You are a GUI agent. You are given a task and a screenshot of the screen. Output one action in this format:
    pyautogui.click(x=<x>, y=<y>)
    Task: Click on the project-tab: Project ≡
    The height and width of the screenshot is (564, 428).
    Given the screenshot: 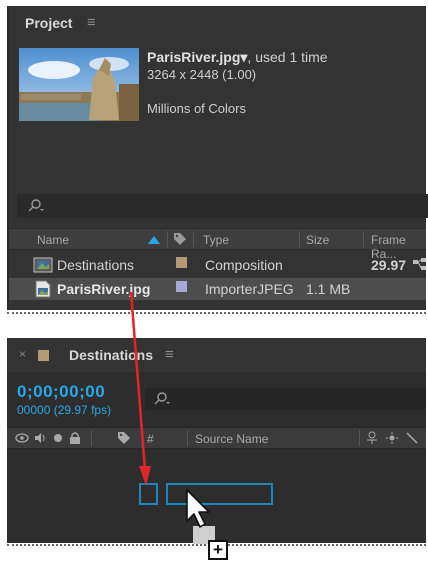 What is the action you would take?
    pyautogui.click(x=217, y=23)
    